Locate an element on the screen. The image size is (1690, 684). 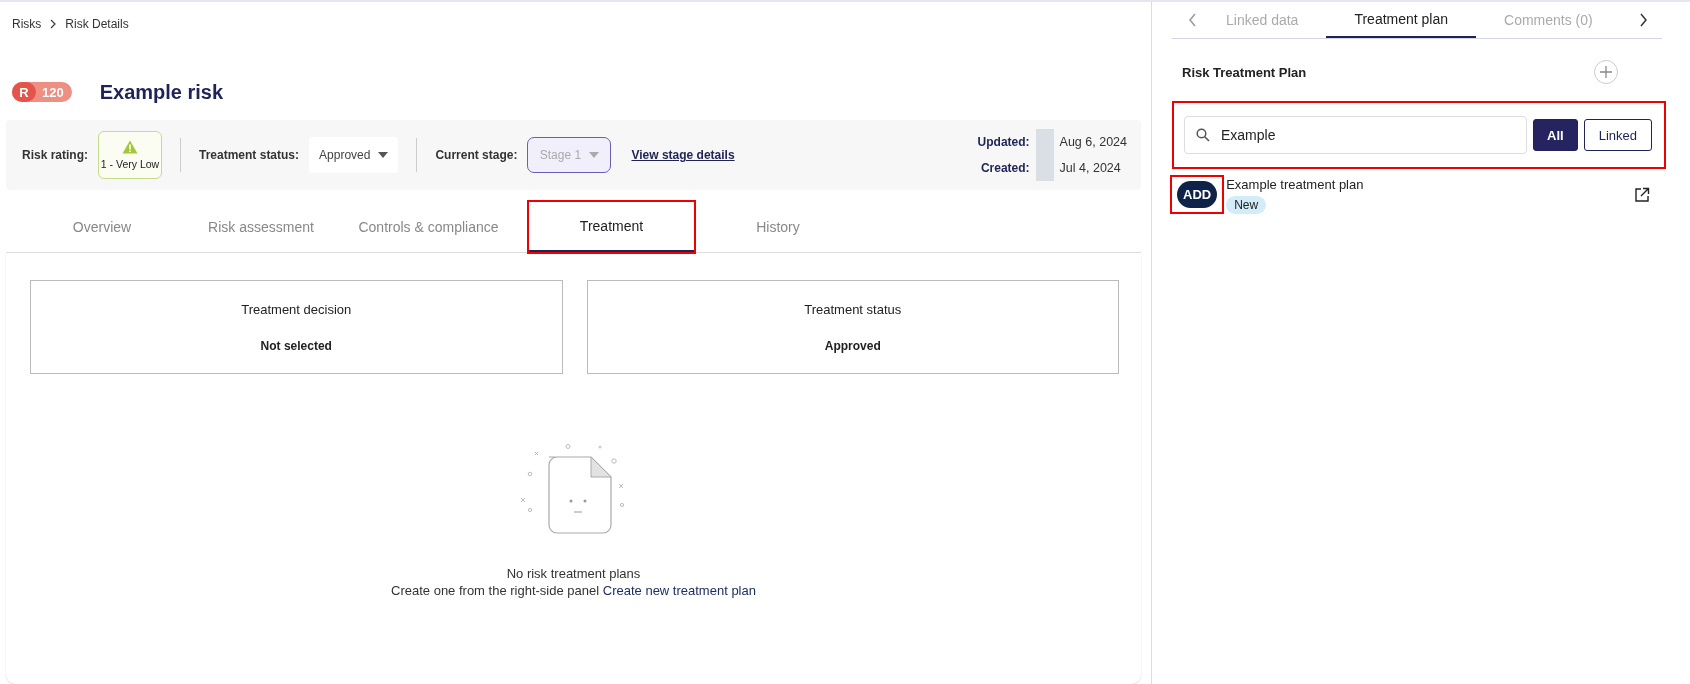
breadcrumb-link: Risks is located at coordinates (27, 24).